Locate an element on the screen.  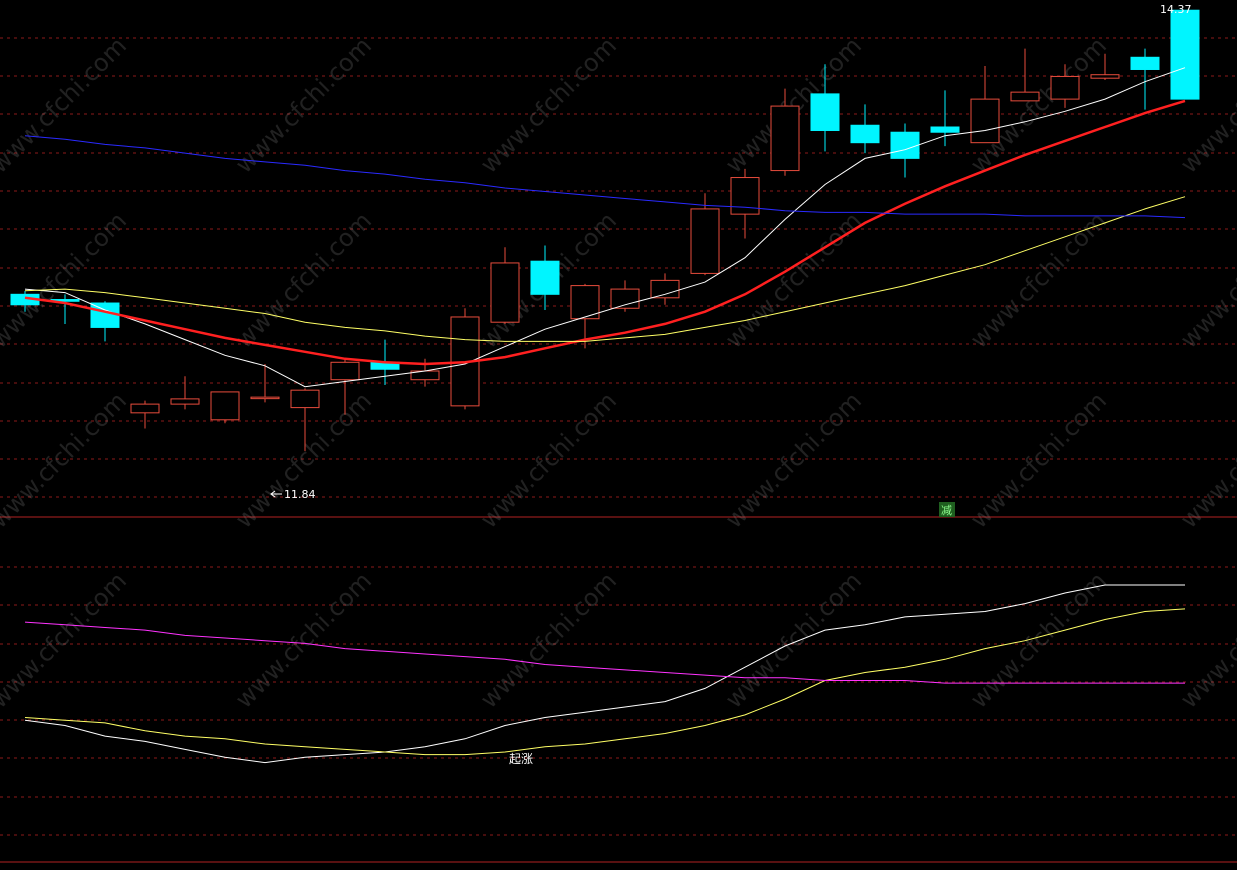
reduce-signal-label: 减 is located at coordinates (946, 510).